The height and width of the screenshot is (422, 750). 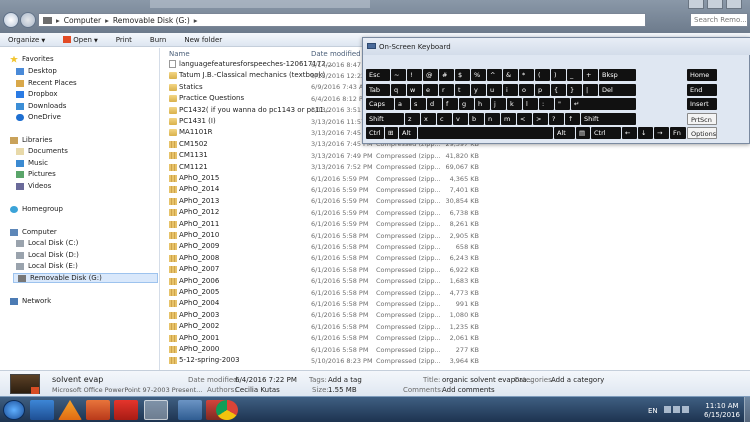 What do you see at coordinates (11, 20) in the screenshot?
I see `back-button` at bounding box center [11, 20].